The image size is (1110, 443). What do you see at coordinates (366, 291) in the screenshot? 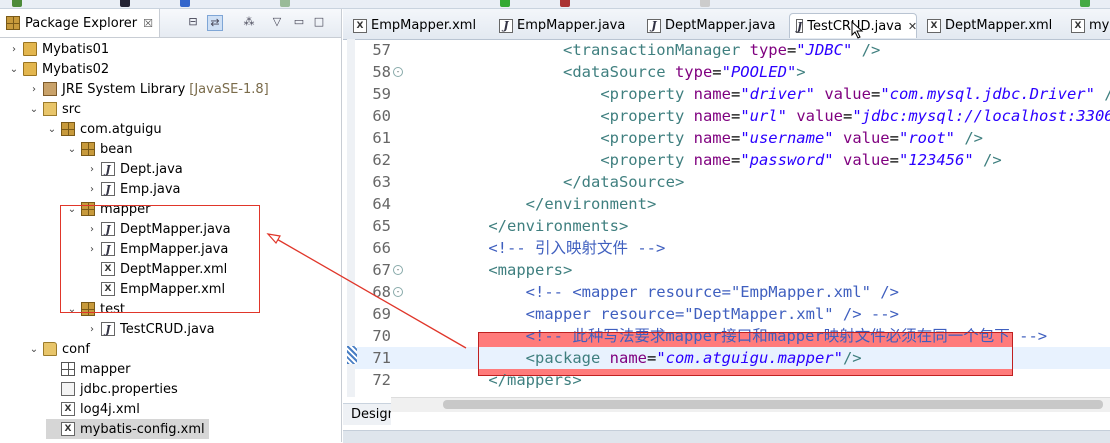
I see `annotation-arrow` at bounding box center [366, 291].